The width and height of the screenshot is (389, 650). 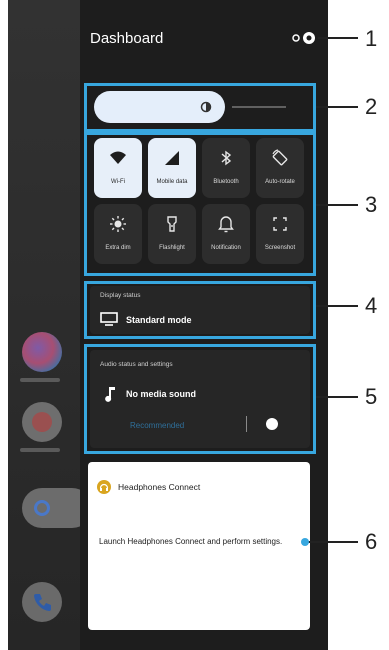 What do you see at coordinates (280, 224) in the screenshot?
I see `screenshot-icon` at bounding box center [280, 224].